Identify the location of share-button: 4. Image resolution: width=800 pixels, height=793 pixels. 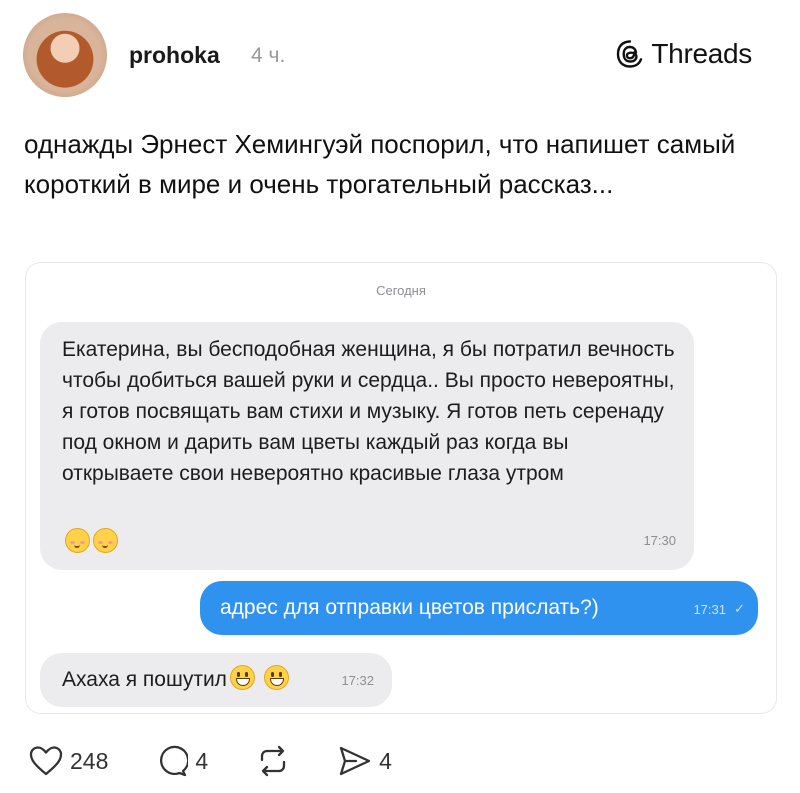
(365, 761).